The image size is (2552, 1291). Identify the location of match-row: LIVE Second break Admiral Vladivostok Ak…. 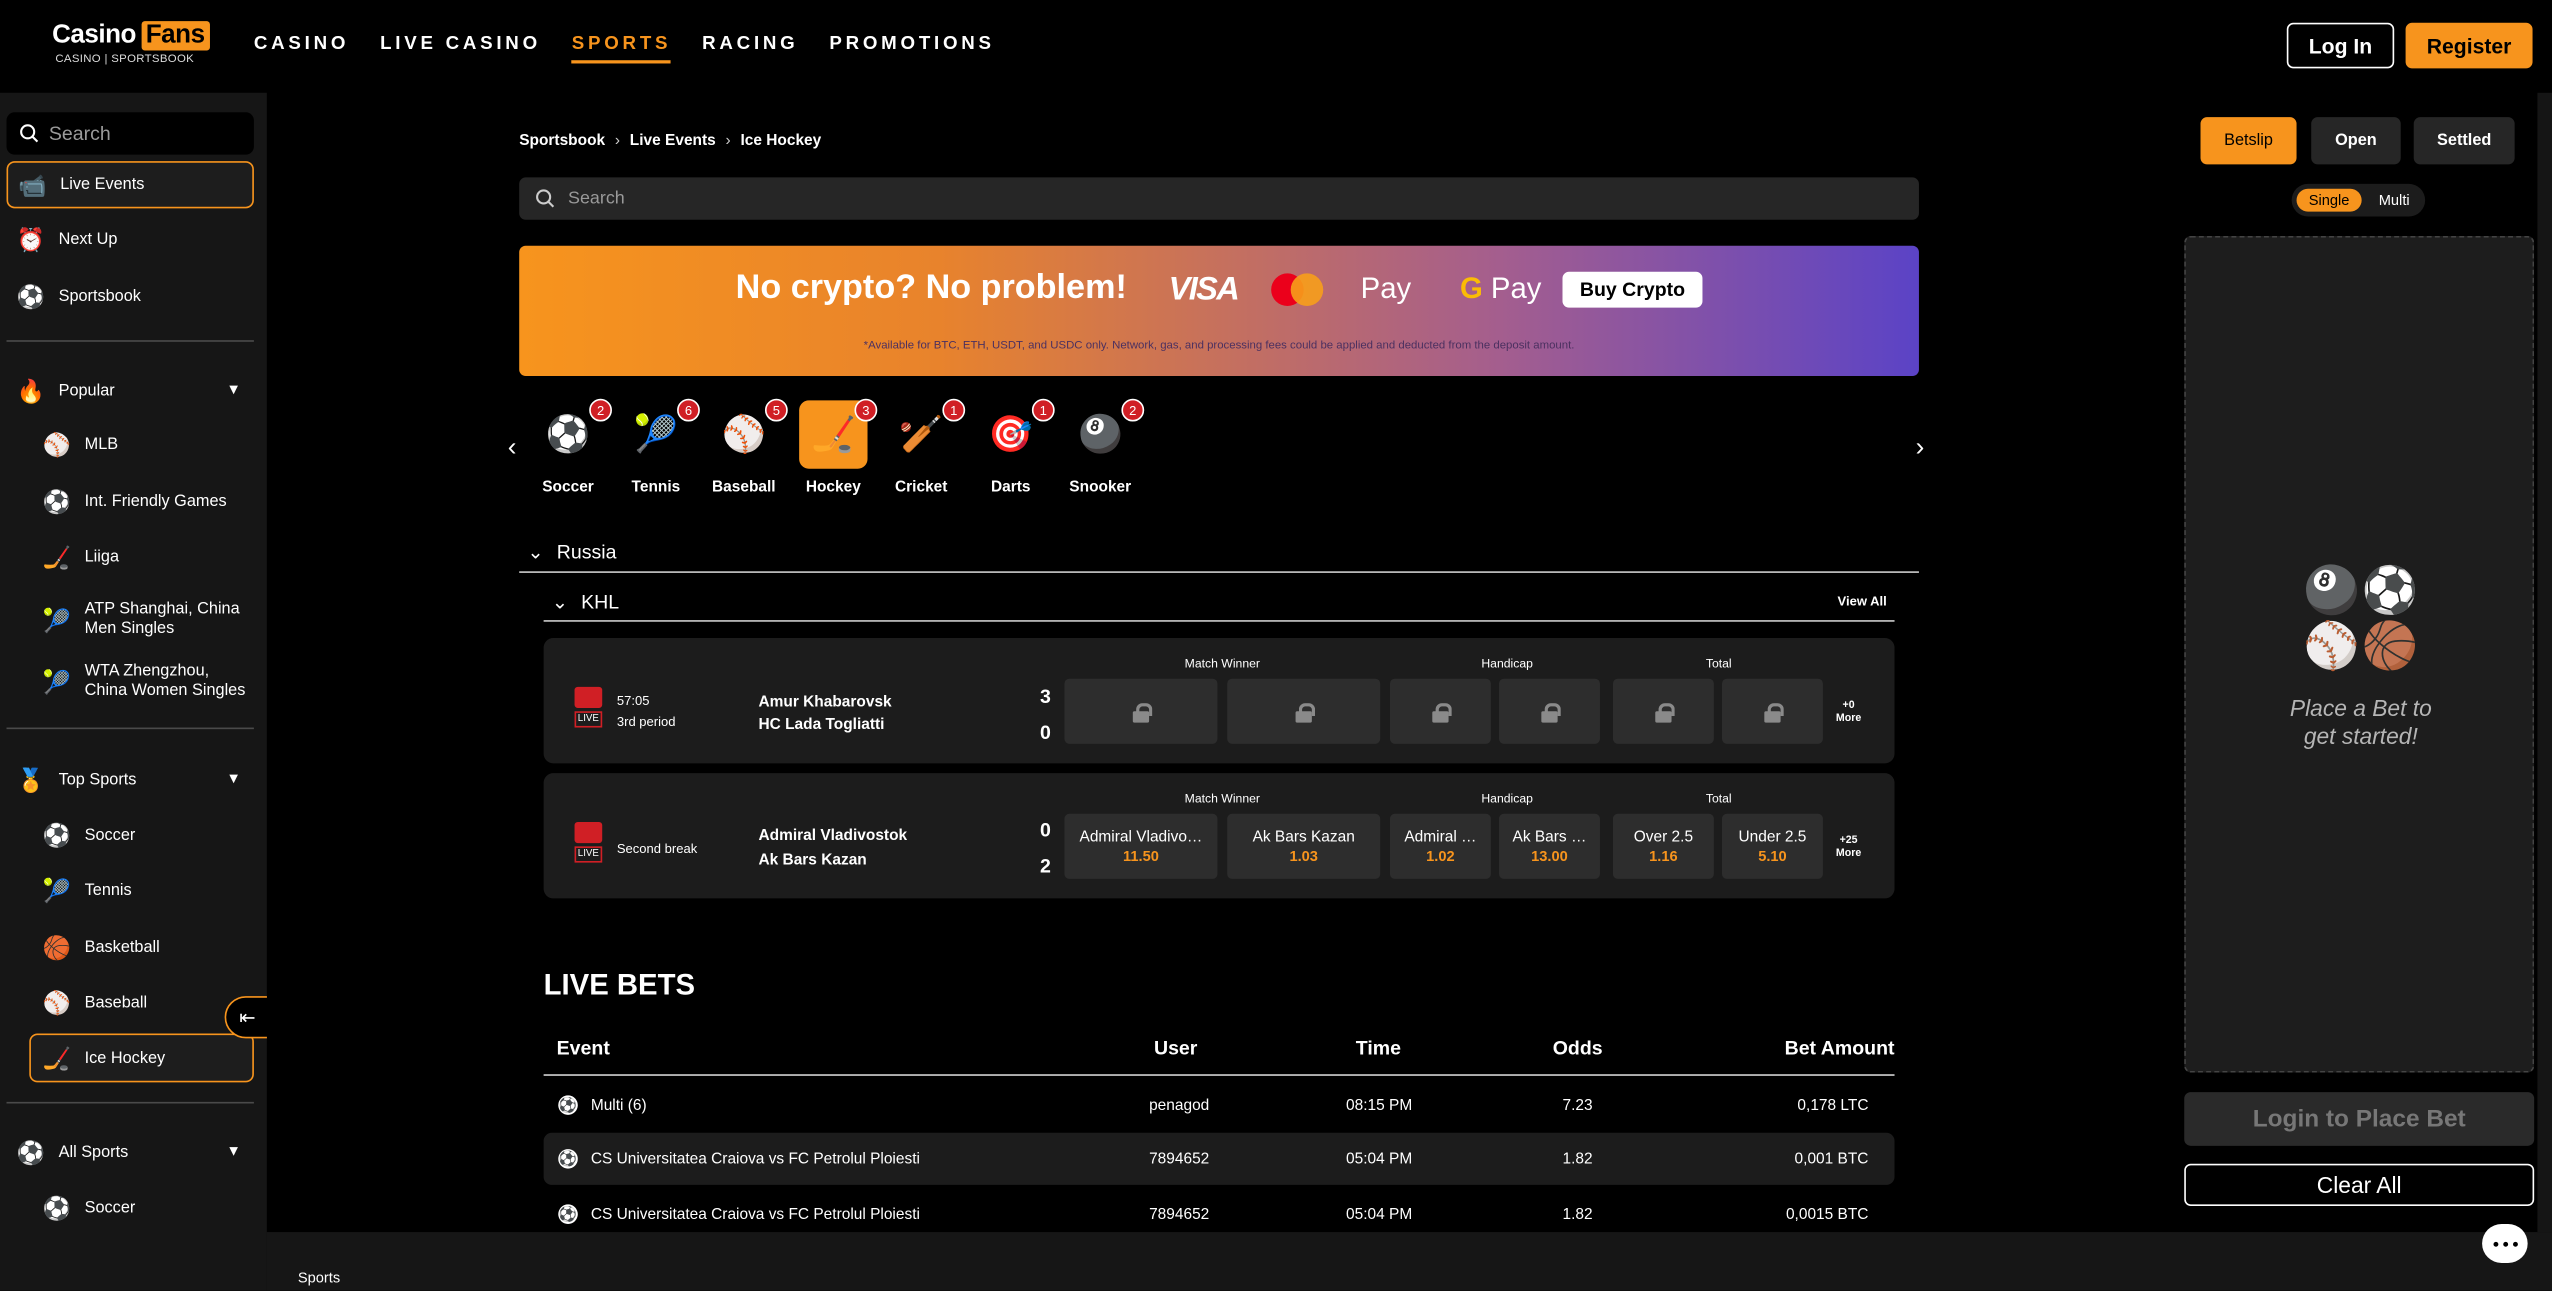
(1219, 836).